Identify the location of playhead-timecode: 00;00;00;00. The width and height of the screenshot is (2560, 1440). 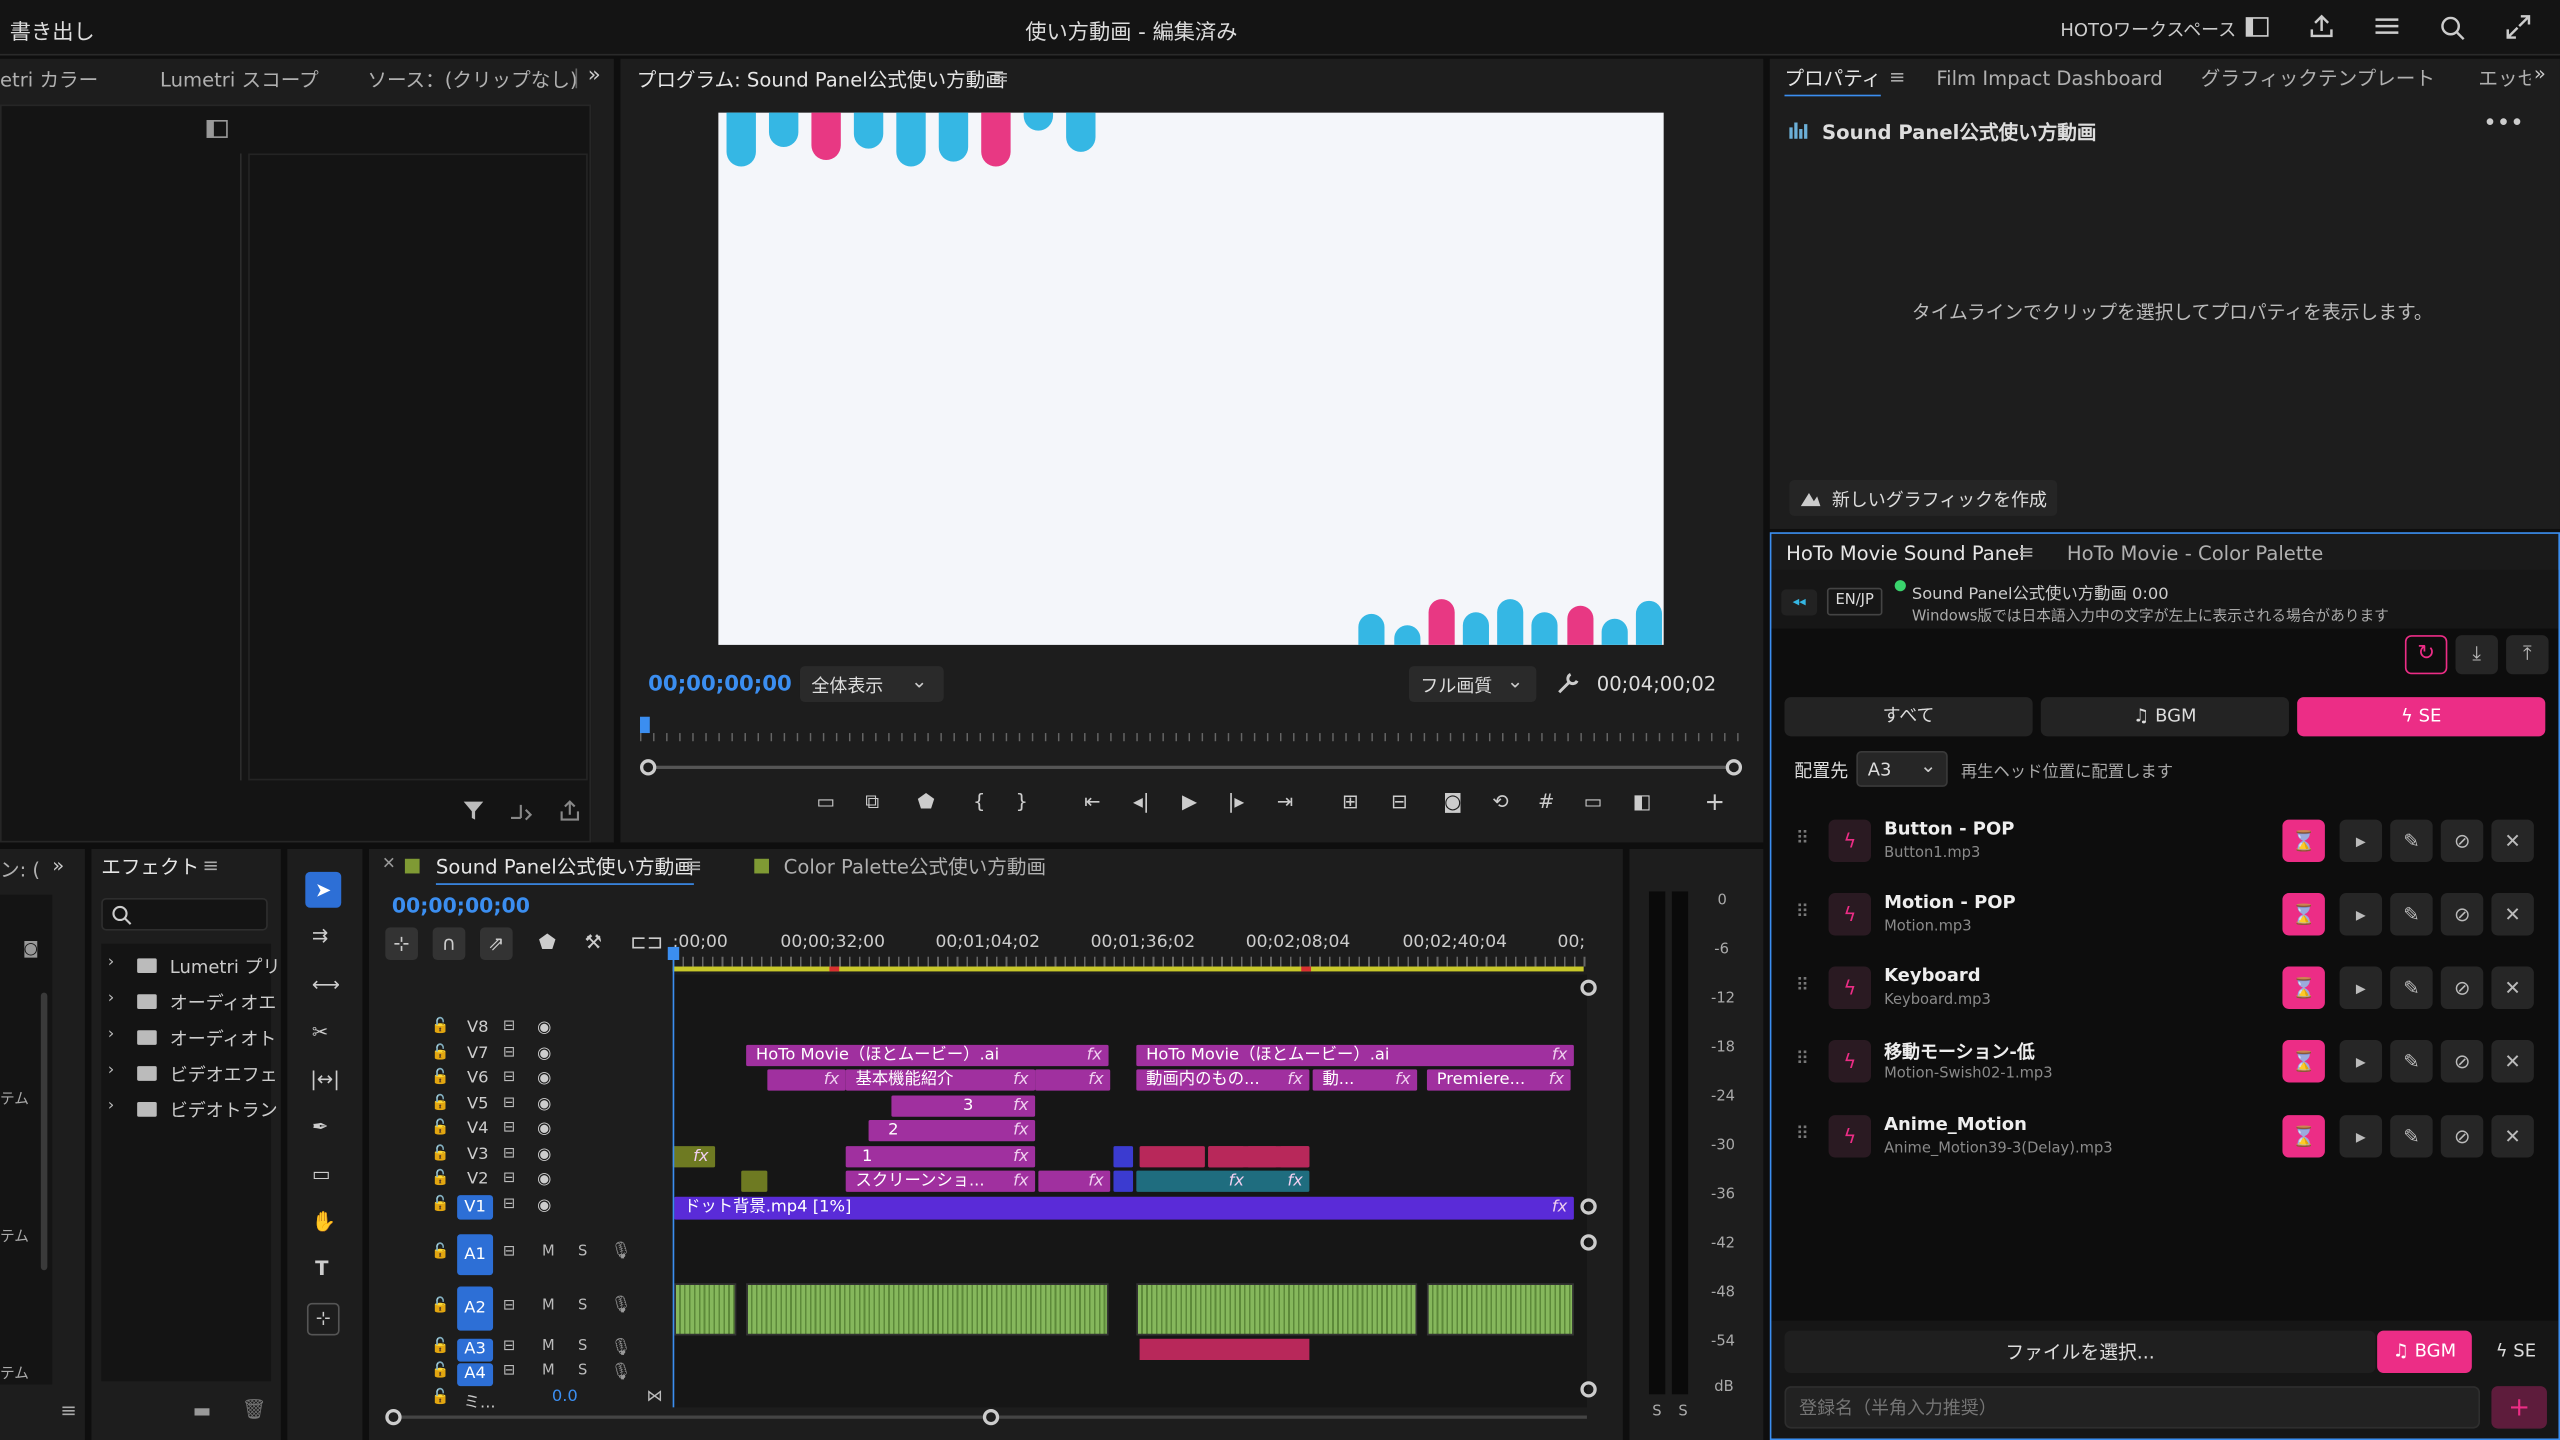
(720, 685).